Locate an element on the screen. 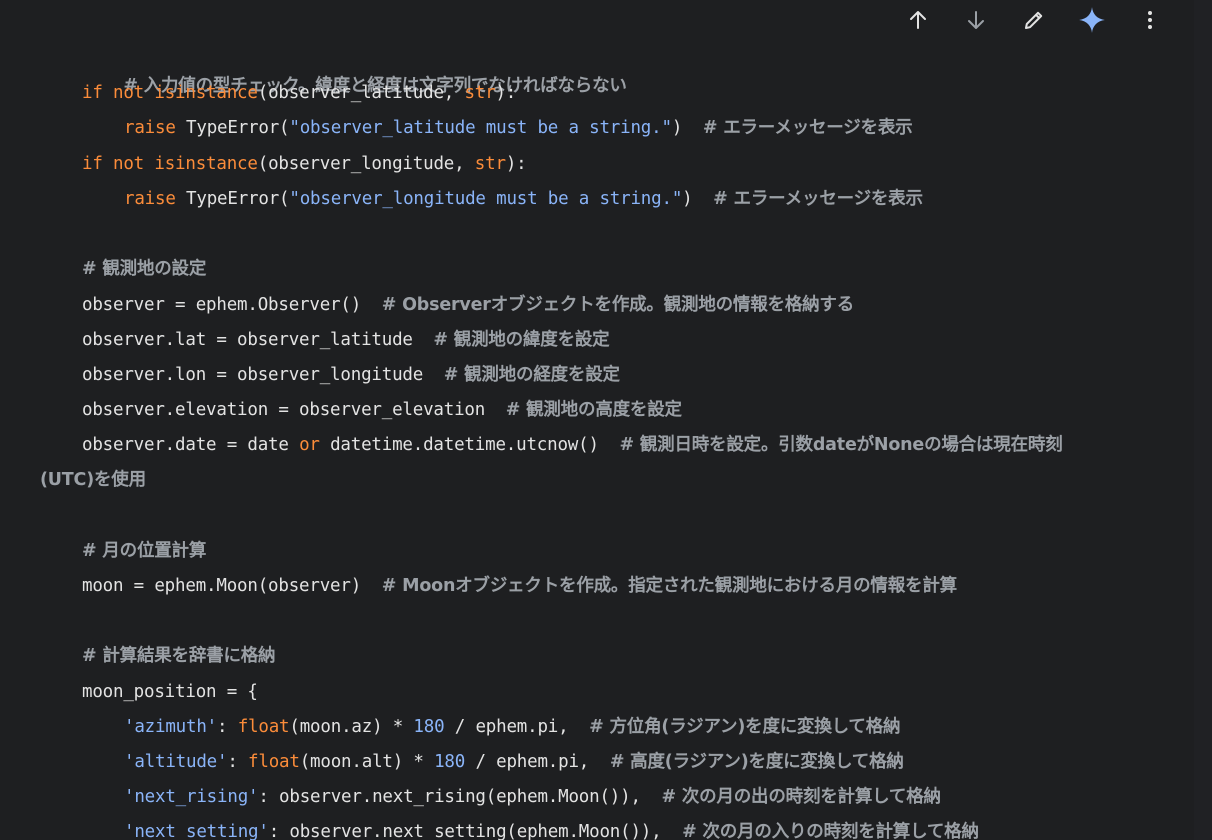 The width and height of the screenshot is (1212, 840). code-comment: # 高度(ラジアン)を度に変換して格納 is located at coordinates (756, 762).